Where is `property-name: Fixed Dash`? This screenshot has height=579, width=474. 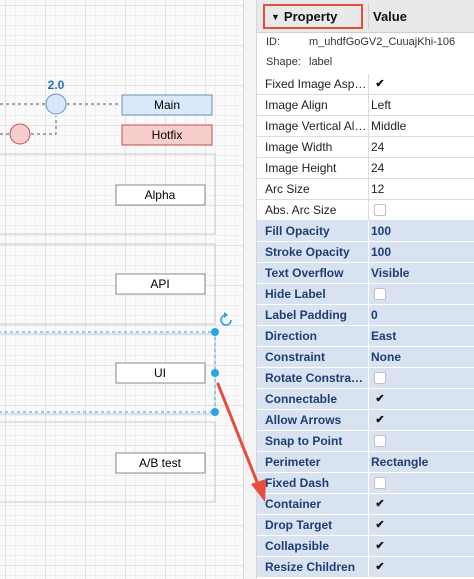
property-name: Fixed Dash is located at coordinates (313, 483).